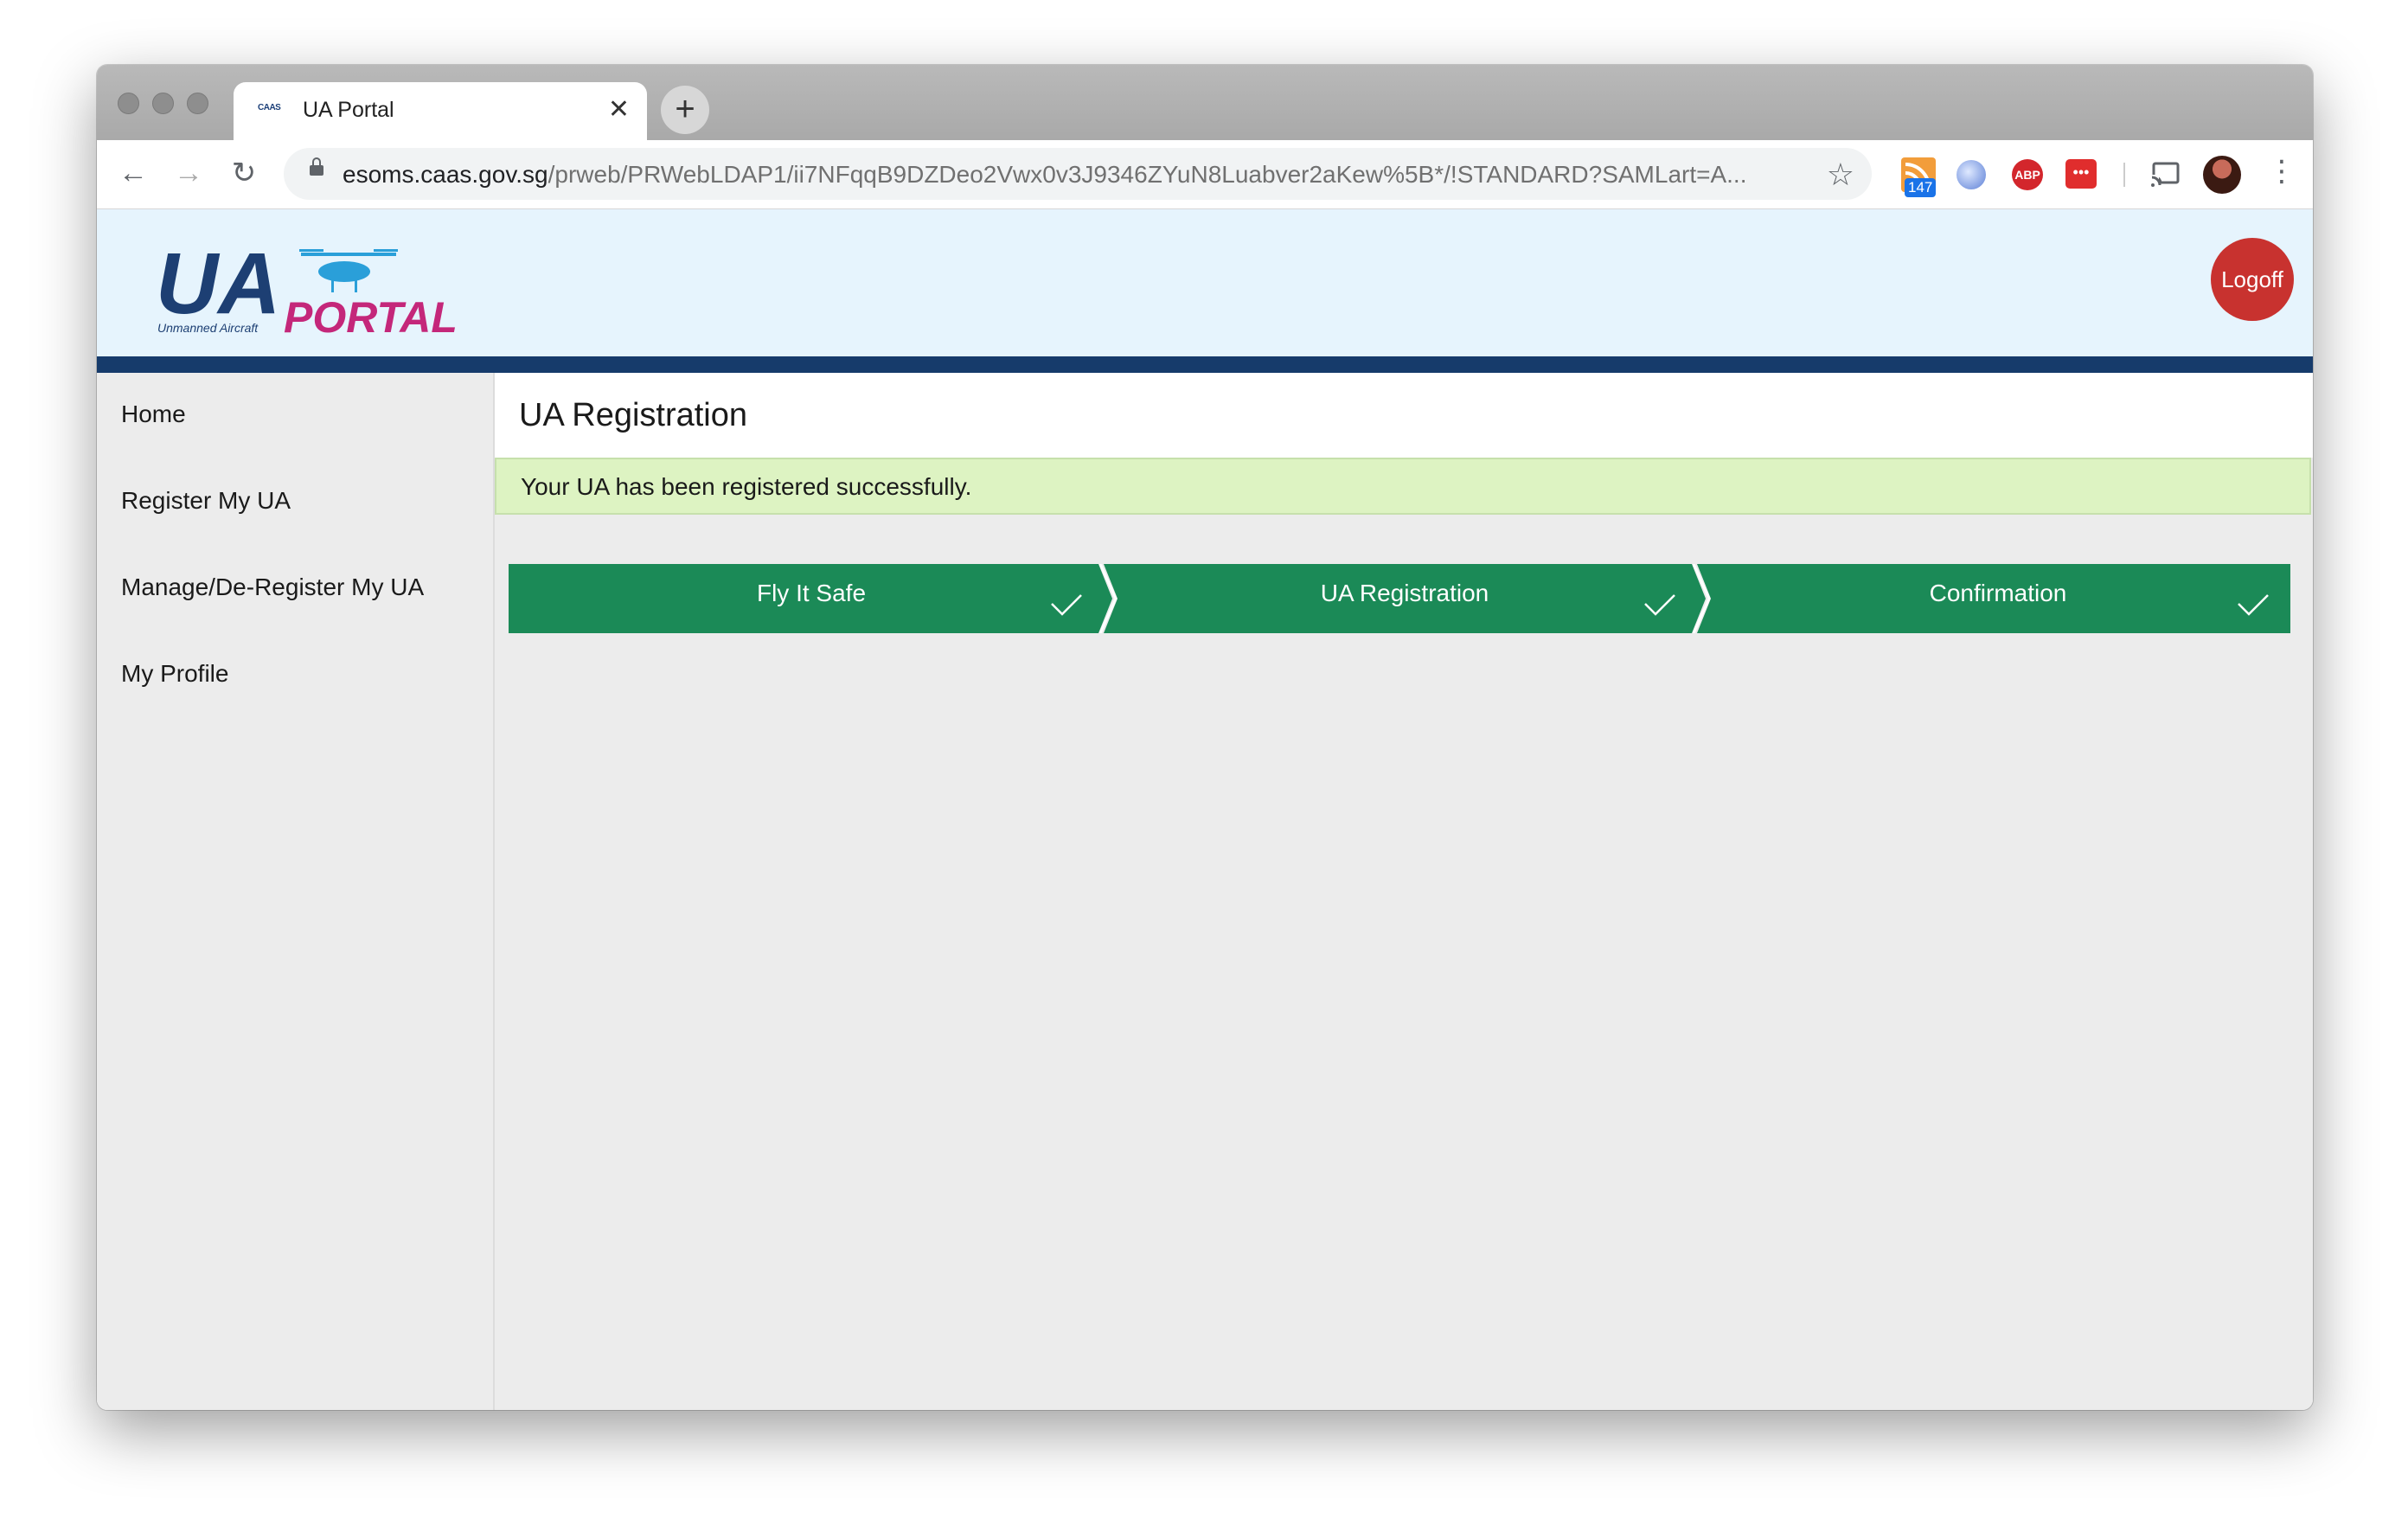 Image resolution: width=2408 pixels, height=1538 pixels. Describe the element at coordinates (633, 415) in the screenshot. I see `page-title: UA Registration` at that location.